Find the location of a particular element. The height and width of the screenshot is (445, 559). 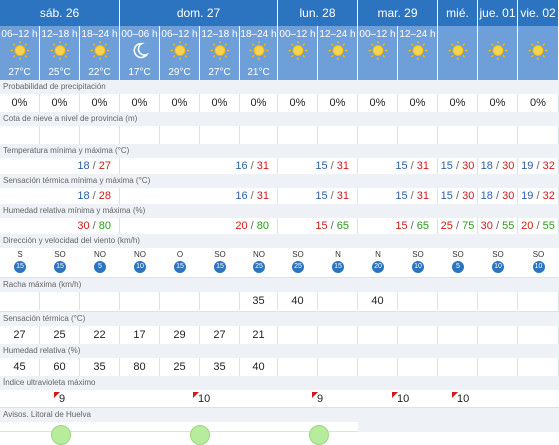

max-value: 28 is located at coordinates (104, 196).